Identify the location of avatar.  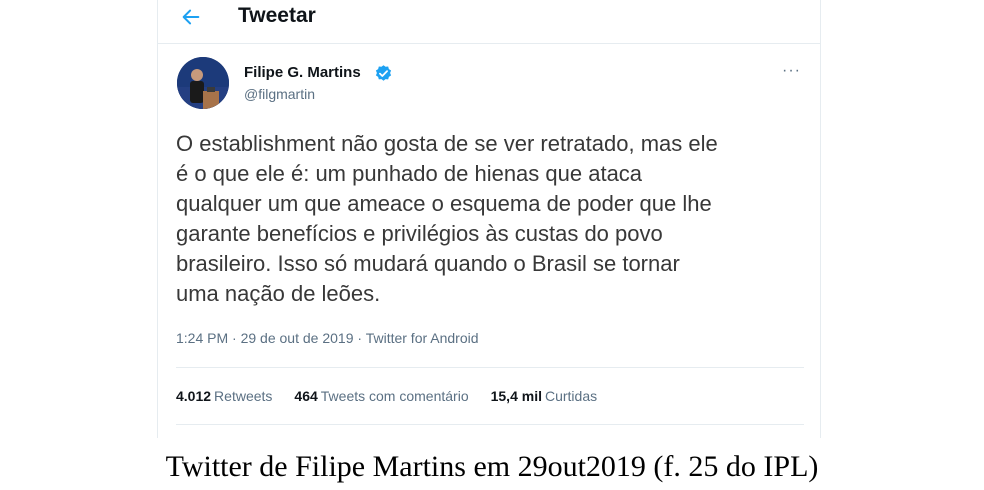
(203, 83).